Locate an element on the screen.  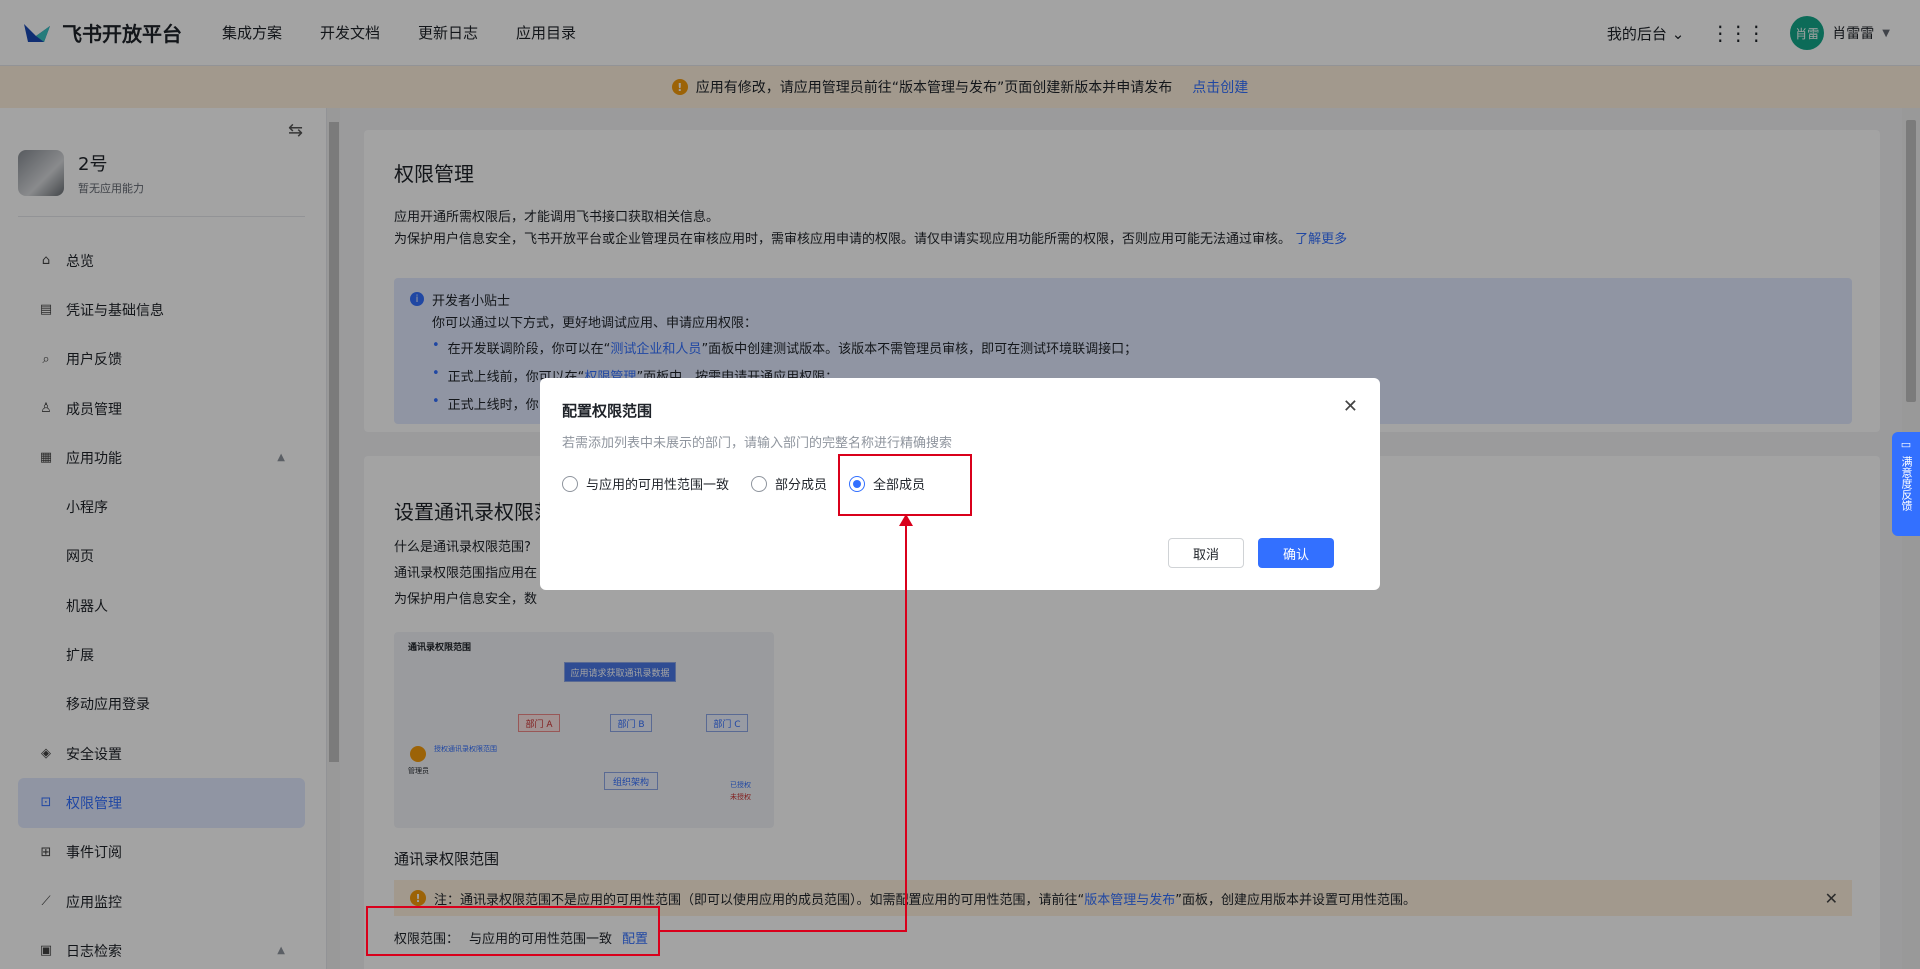
confirm-button: 确认 is located at coordinates (1296, 553).